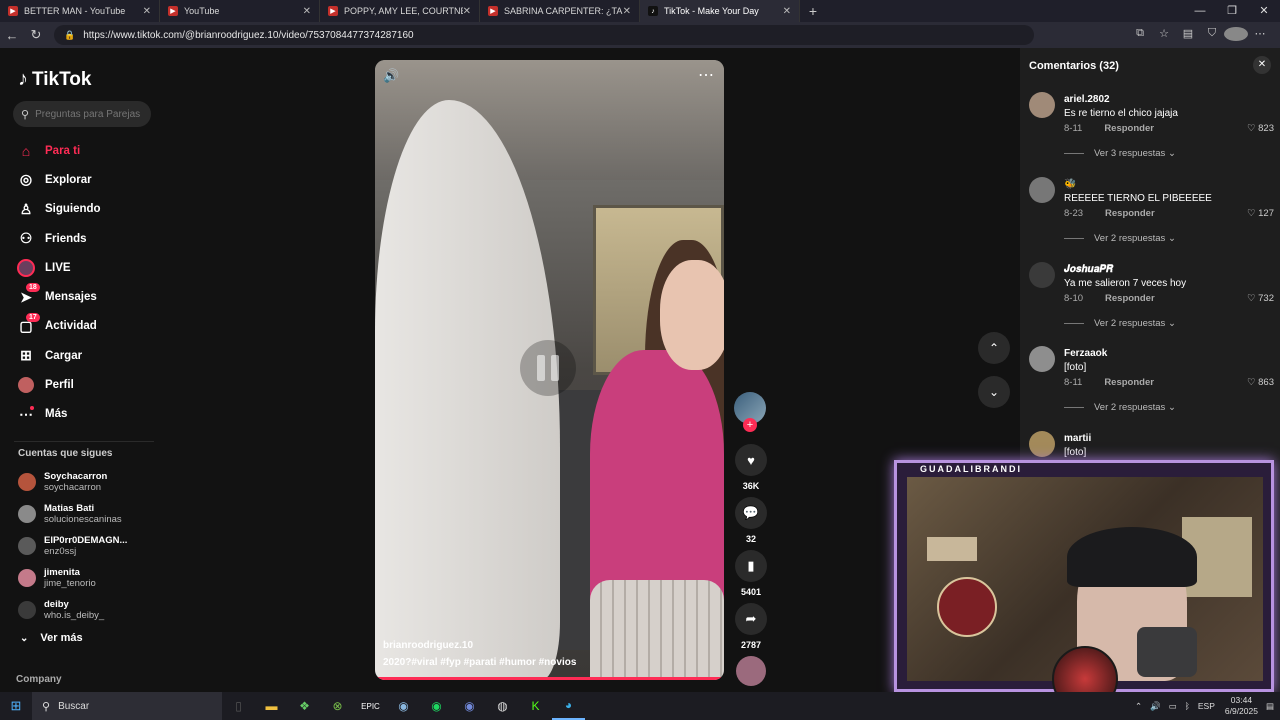  I want to click on comment-like: ♡ 863, so click(1260, 382).